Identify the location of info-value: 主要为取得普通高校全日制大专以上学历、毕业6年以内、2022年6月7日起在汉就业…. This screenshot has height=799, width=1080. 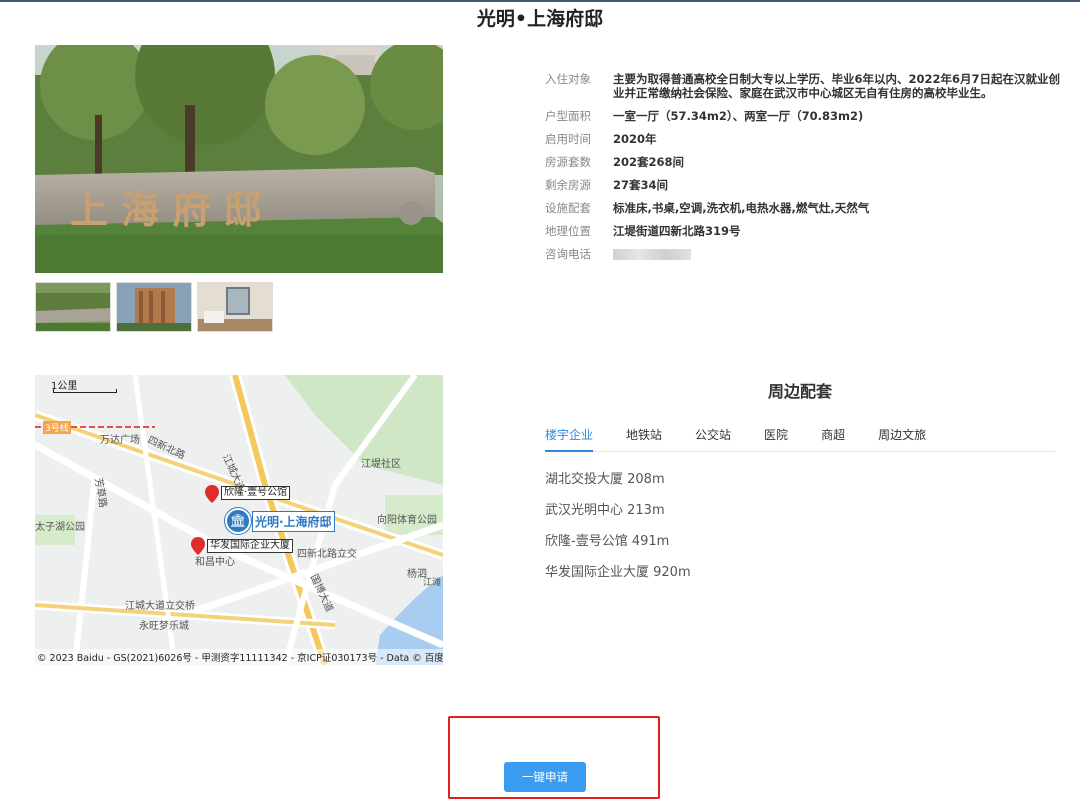
(837, 86).